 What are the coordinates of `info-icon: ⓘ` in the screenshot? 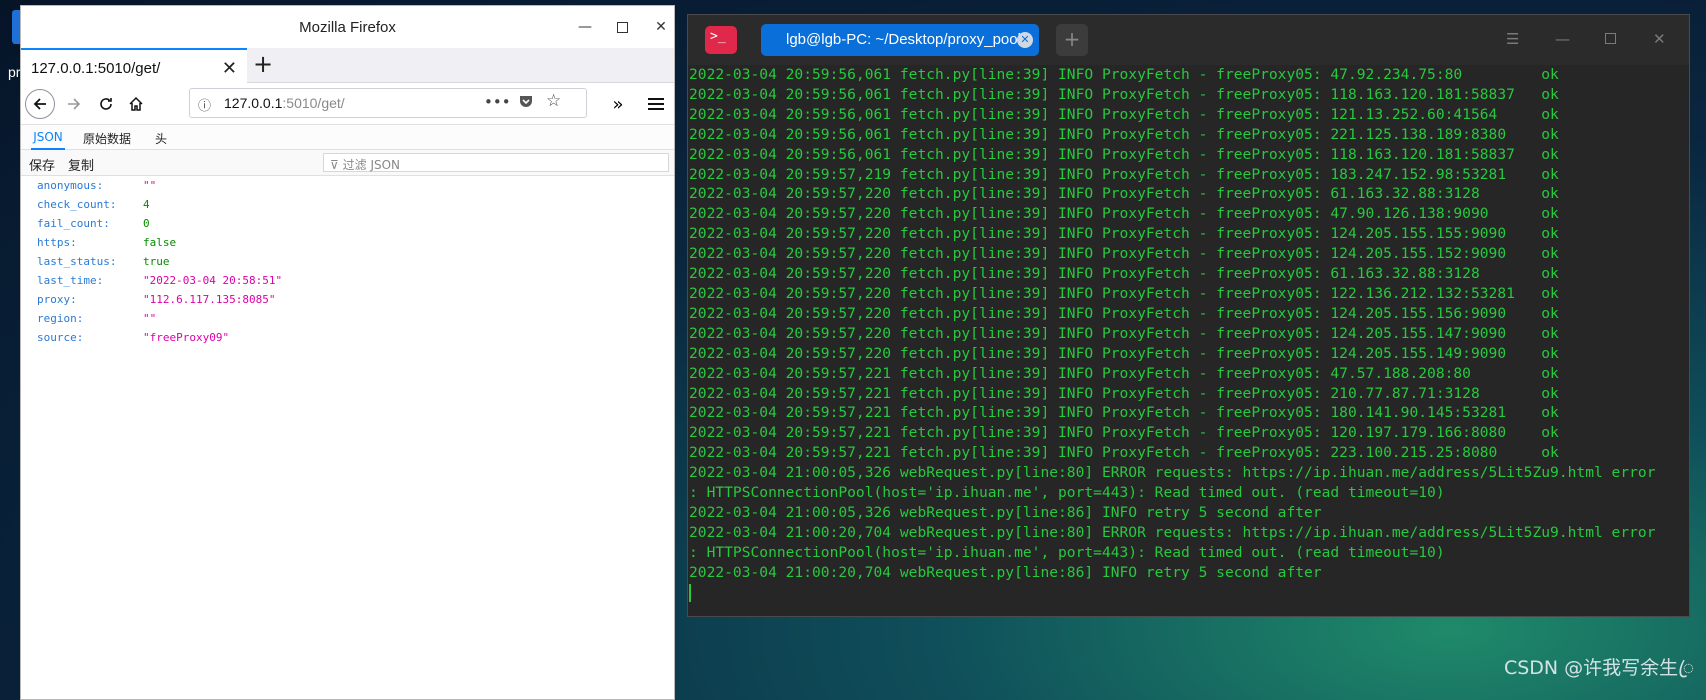 It's located at (204, 104).